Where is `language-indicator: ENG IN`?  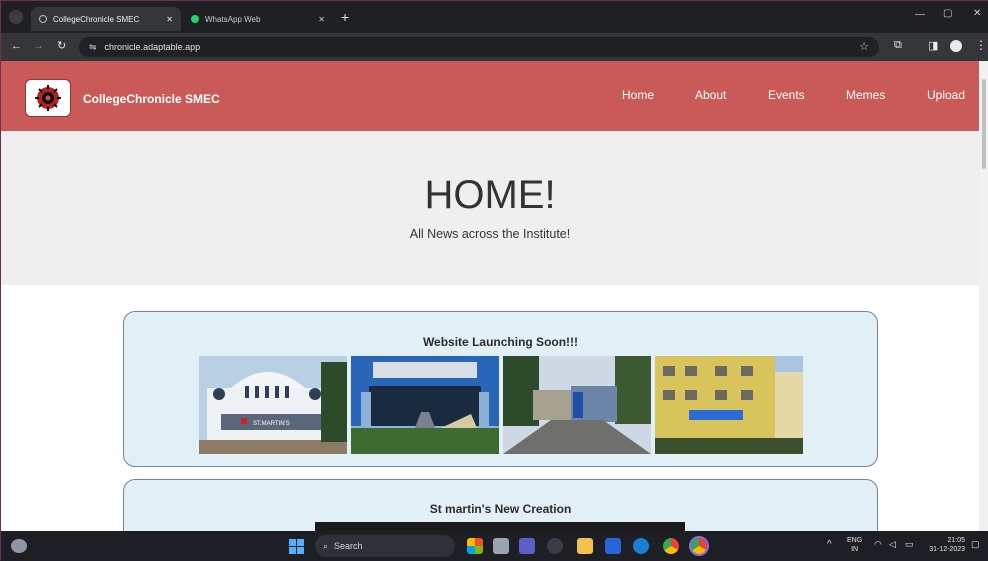 language-indicator: ENG IN is located at coordinates (854, 545).